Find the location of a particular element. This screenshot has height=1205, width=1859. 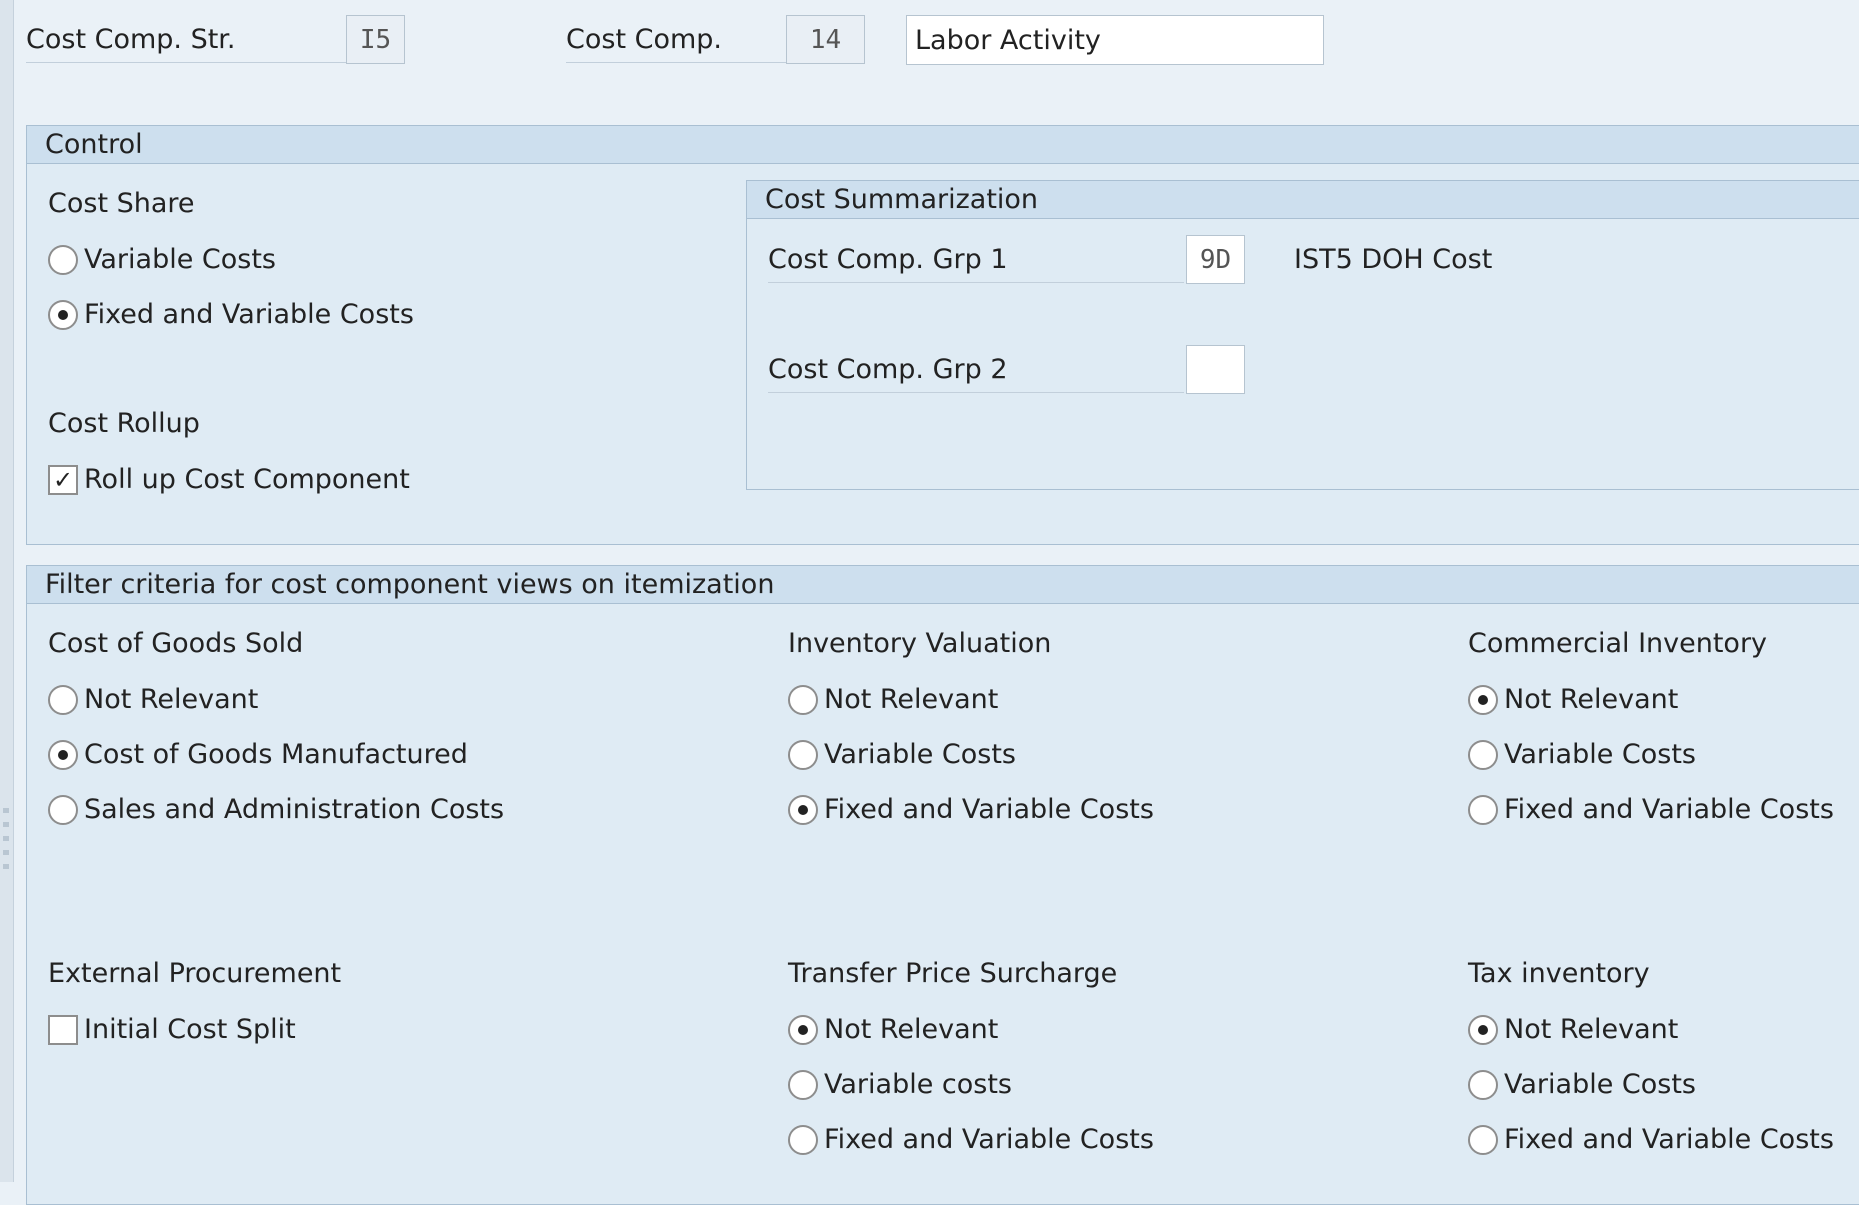

radio-comm-inv-variable is located at coordinates (1483, 755).